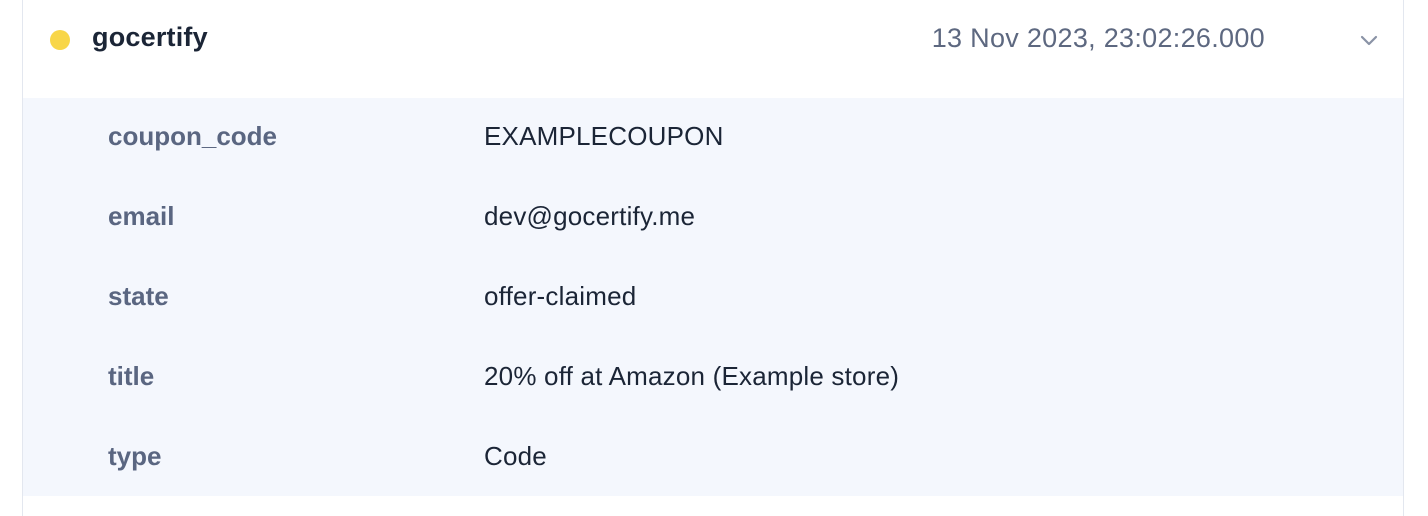 The height and width of the screenshot is (516, 1428). I want to click on property-key: title, so click(131, 376).